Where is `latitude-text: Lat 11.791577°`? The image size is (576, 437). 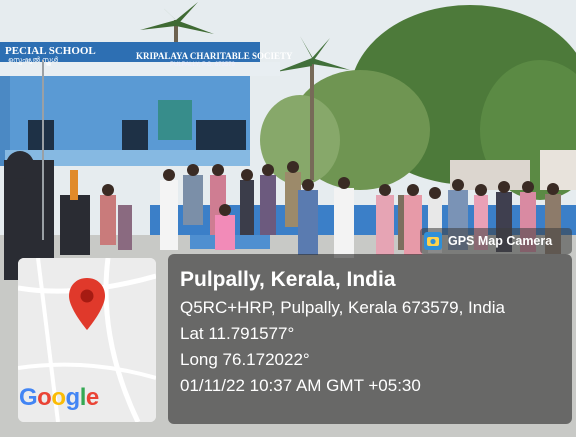
latitude-text: Lat 11.791577° is located at coordinates (237, 333).